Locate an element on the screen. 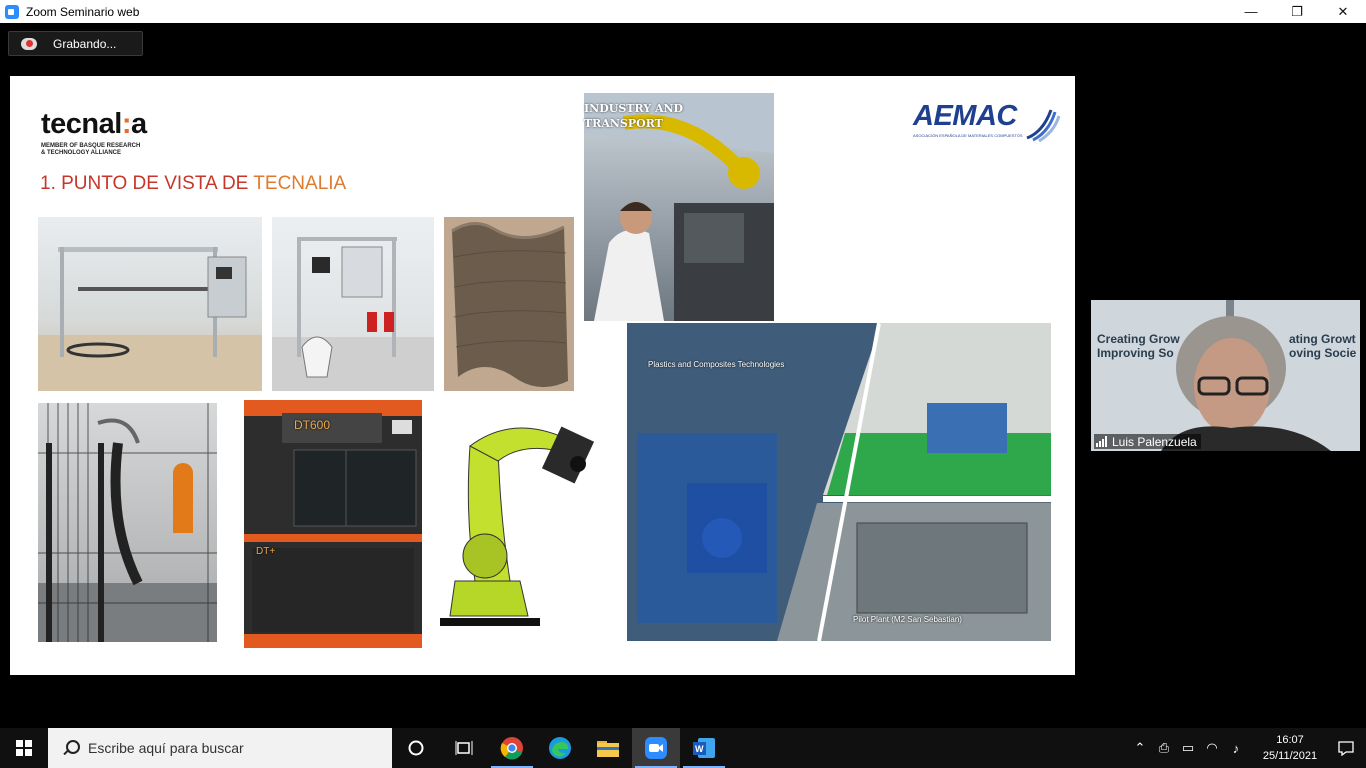  photo-printed-wall is located at coordinates (509, 304).